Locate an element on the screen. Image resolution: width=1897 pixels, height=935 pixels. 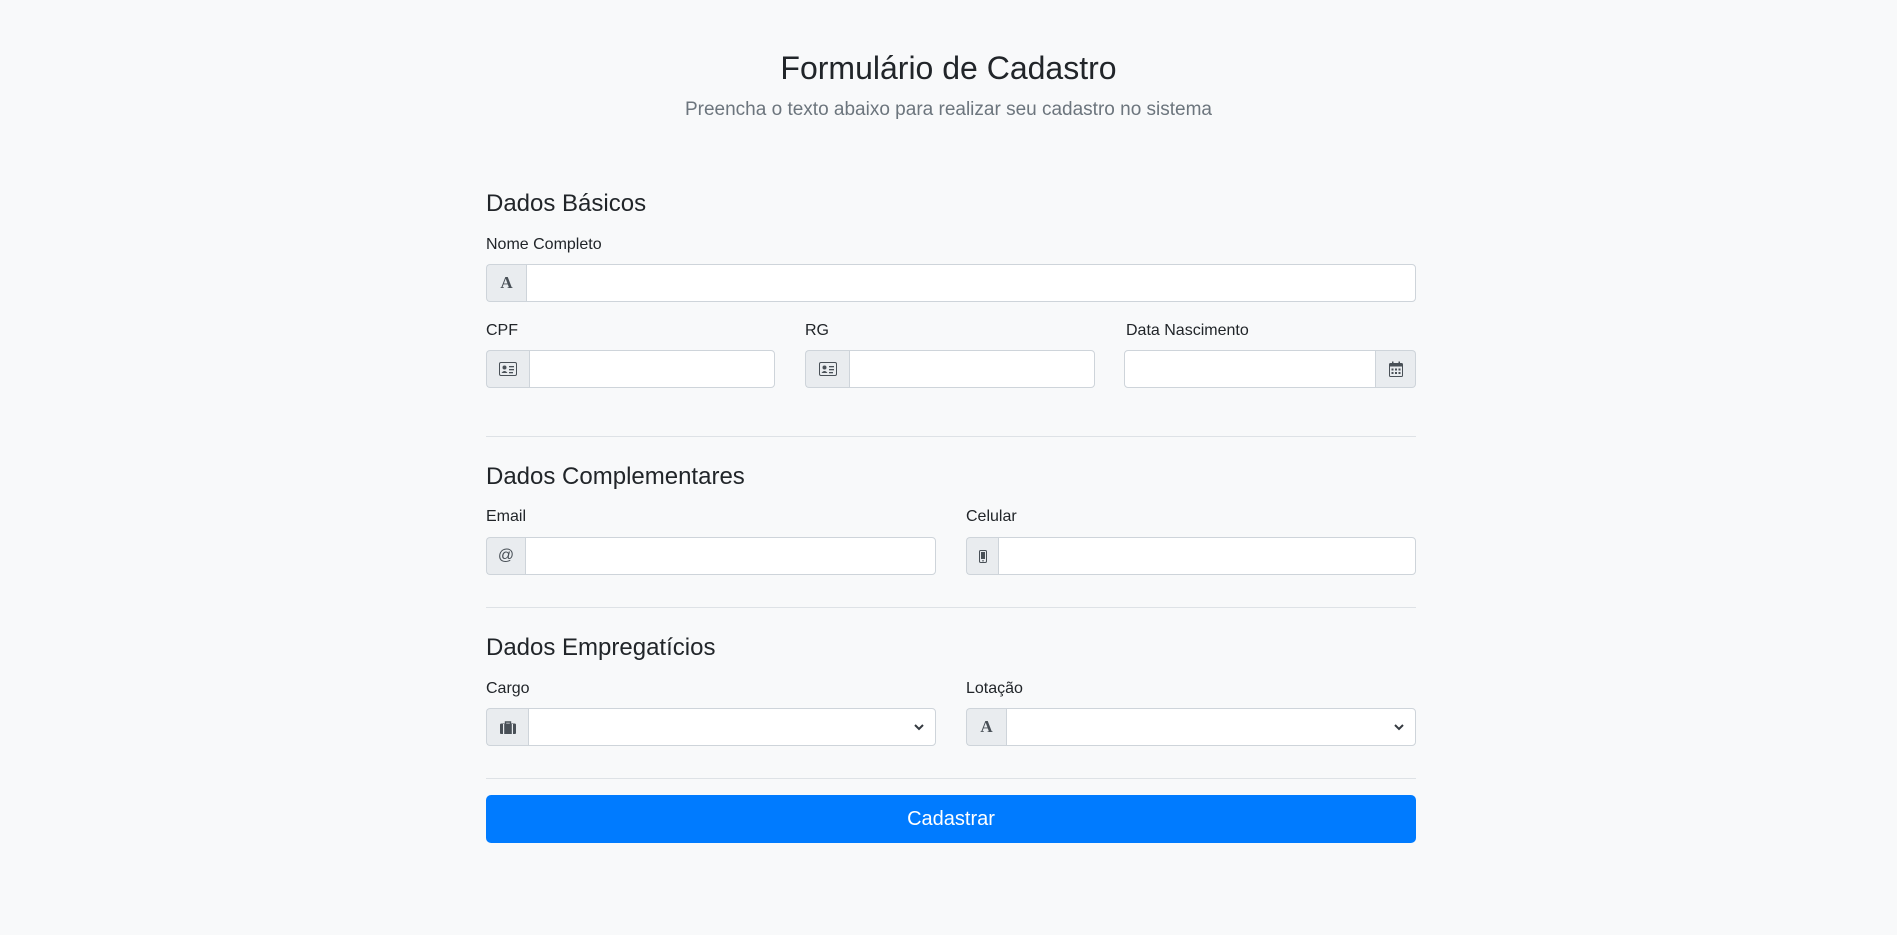
celular-label: Celular is located at coordinates (991, 516).